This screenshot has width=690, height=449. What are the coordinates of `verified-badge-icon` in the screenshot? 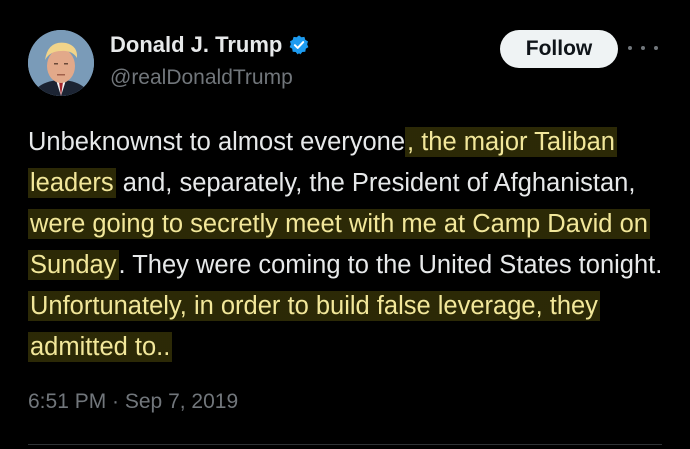 It's located at (299, 45).